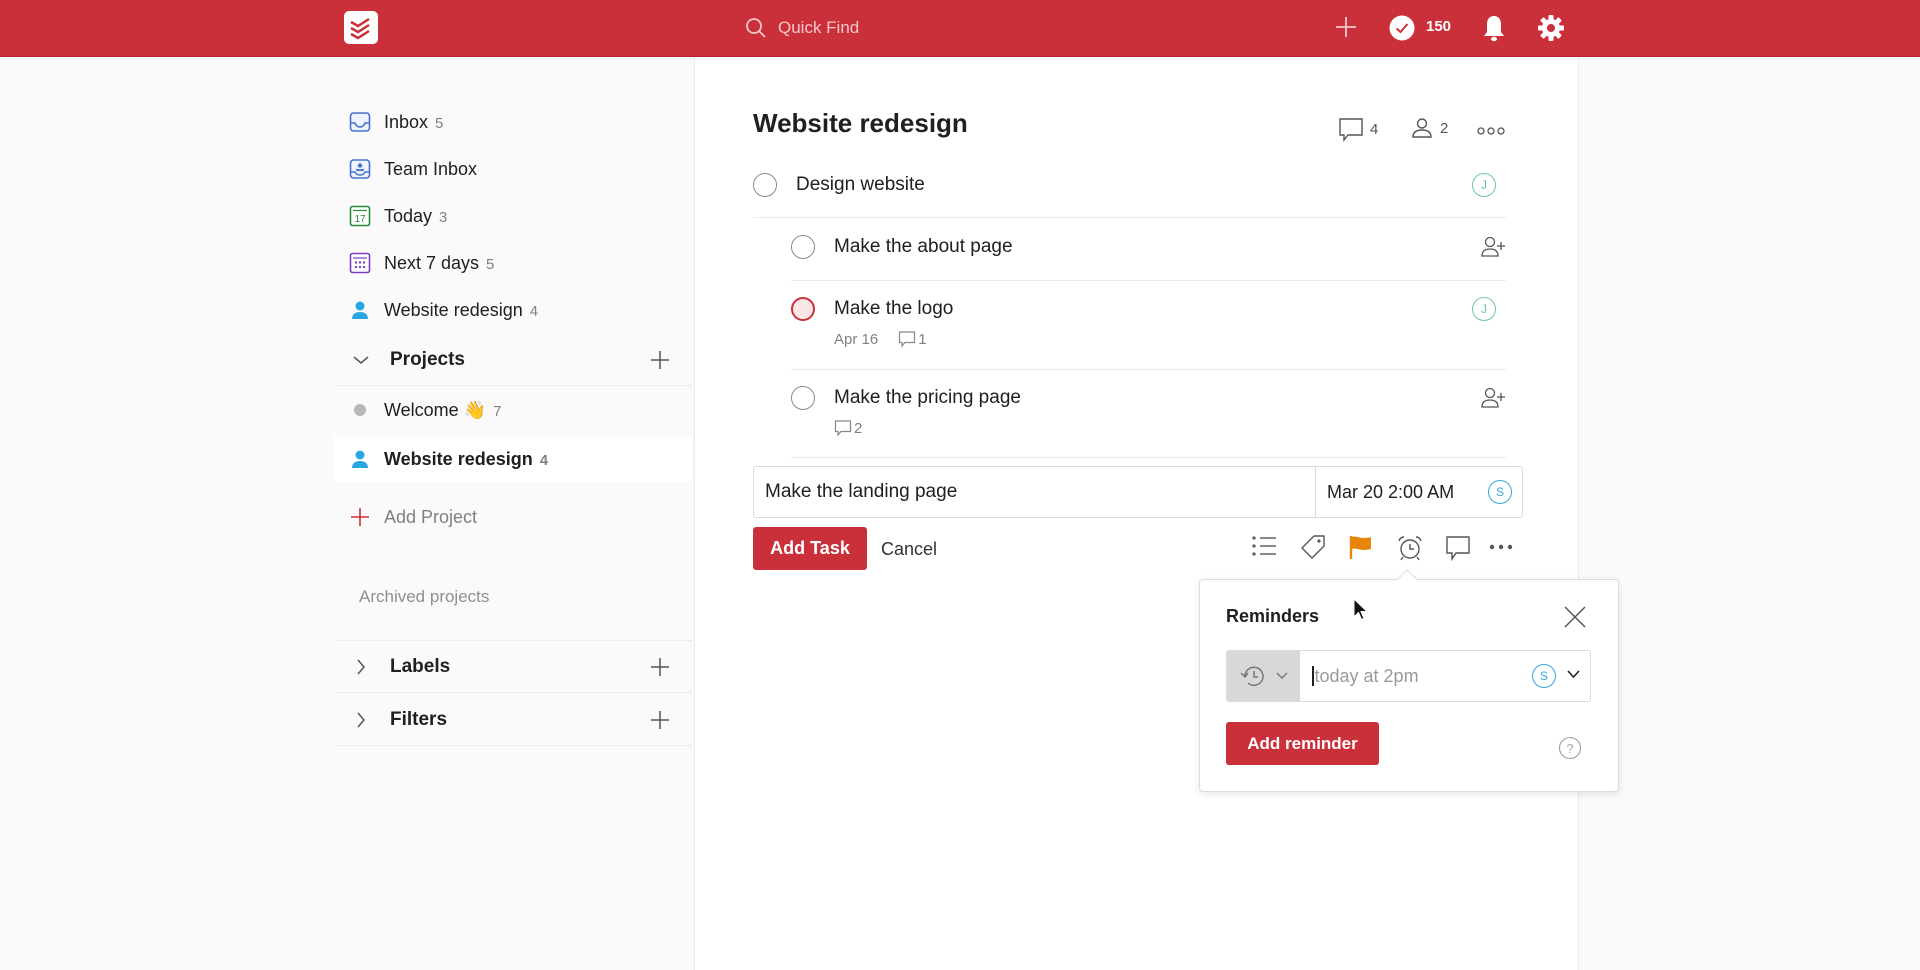  I want to click on reminder-input-row: today at 2pm S, so click(1408, 676).